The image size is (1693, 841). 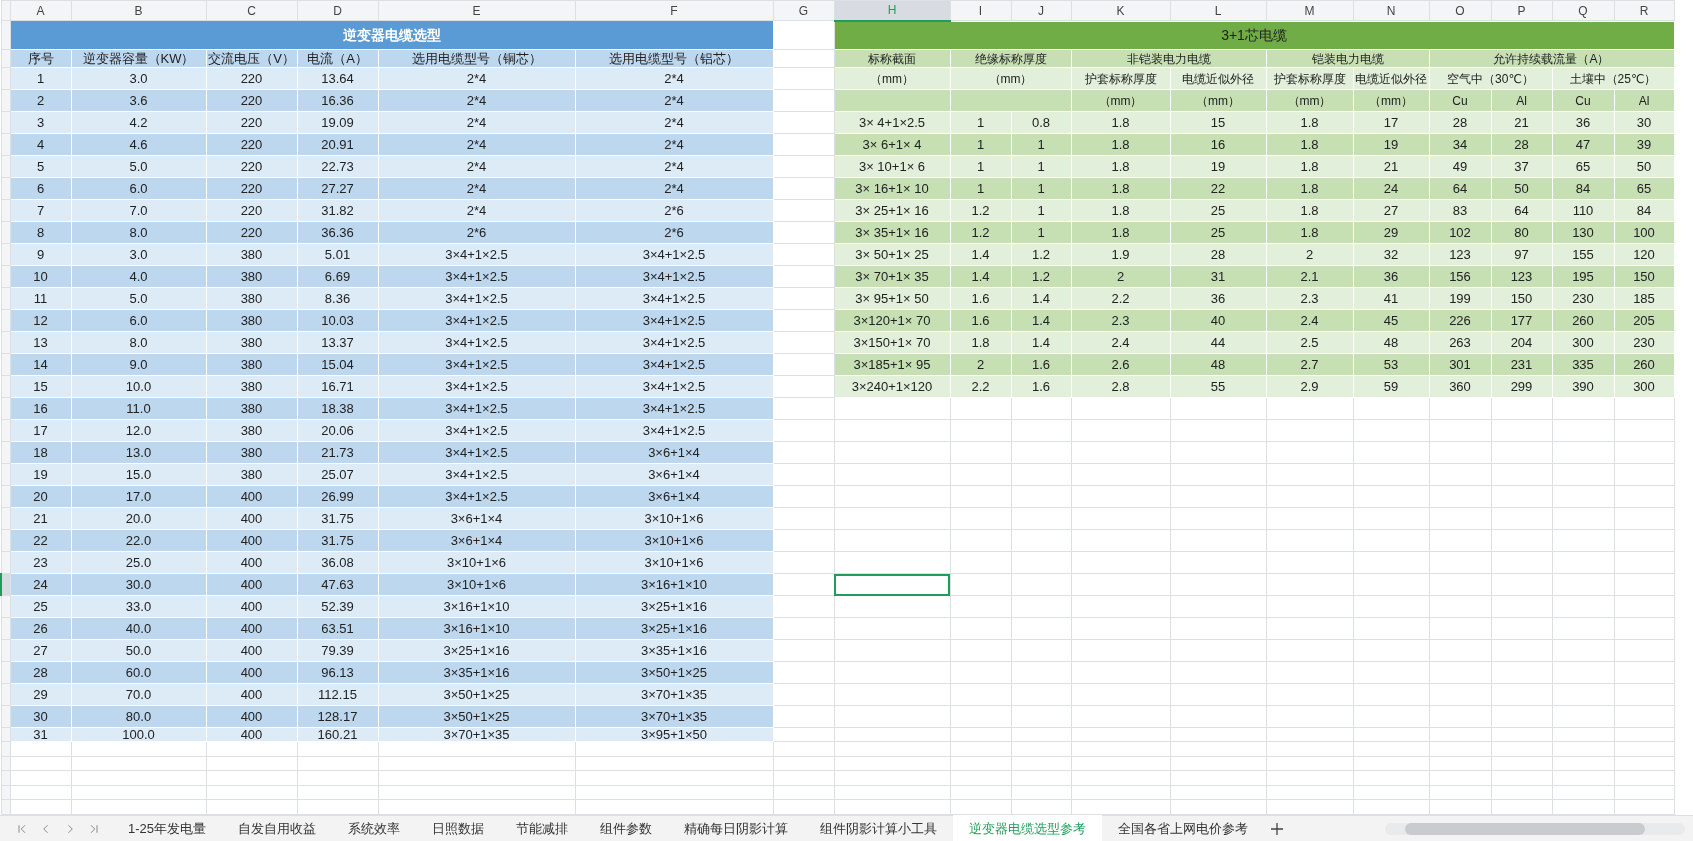 I want to click on column-header: Q, so click(x=1583, y=10).